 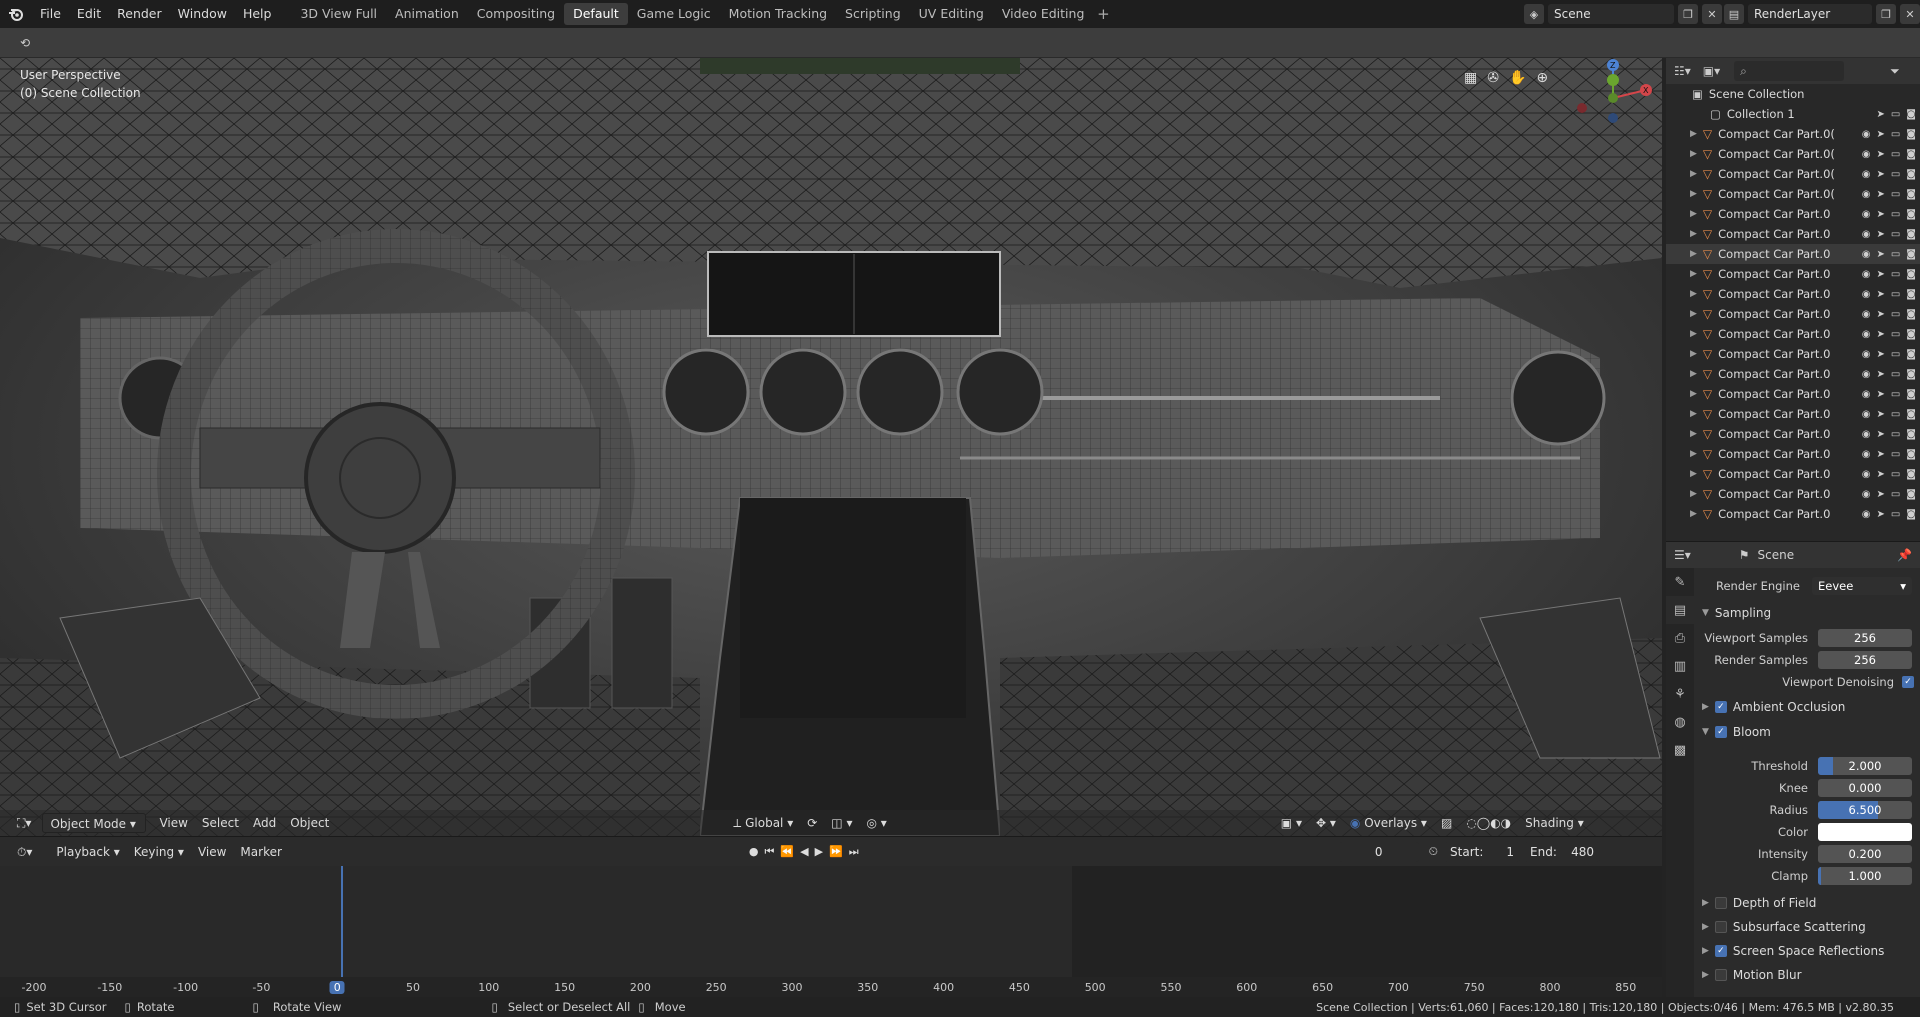 What do you see at coordinates (873, 14) in the screenshot?
I see `tab-scripting: Scripting` at bounding box center [873, 14].